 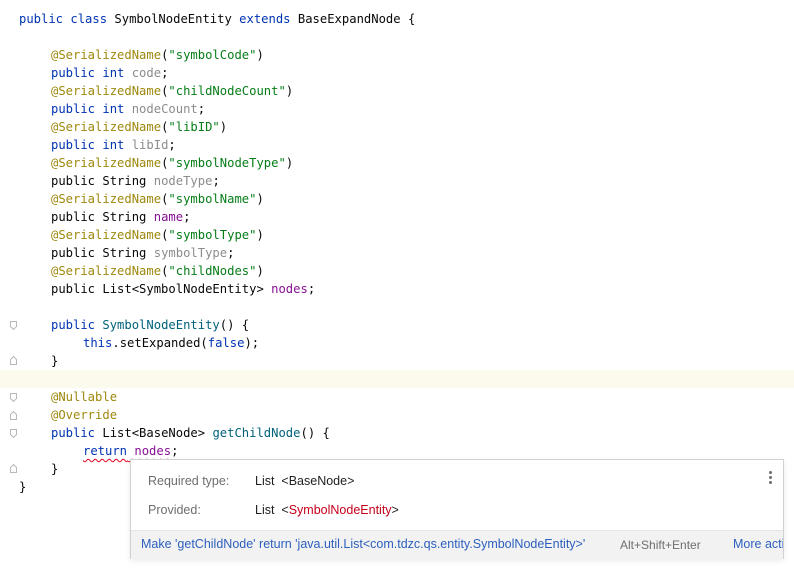 I want to click on annotation-line: @SerializedName("symbolName"), so click(x=157, y=199).